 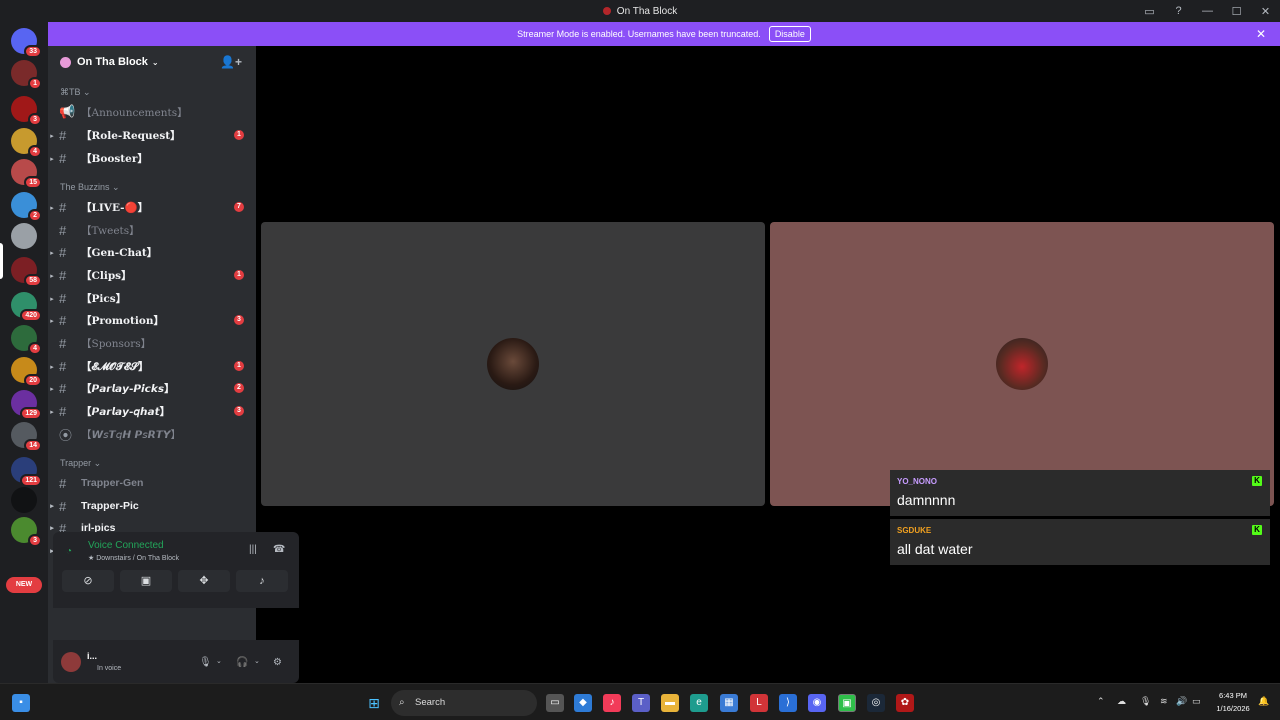 What do you see at coordinates (152, 388) in the screenshot?
I see `channel-item: ▸ # 【𝙋𝙖𝙧𝙡𝙖𝙮-𝙋𝙞𝙘𝙠𝙨】 2` at bounding box center [152, 388].